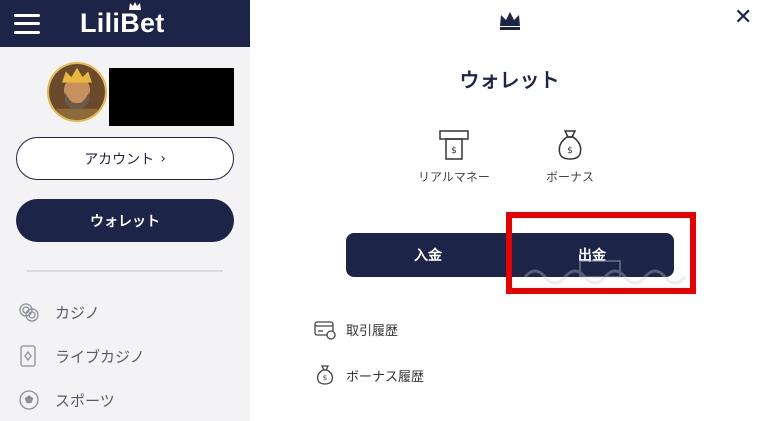 The image size is (769, 421). I want to click on close-icon: ✕, so click(743, 17).